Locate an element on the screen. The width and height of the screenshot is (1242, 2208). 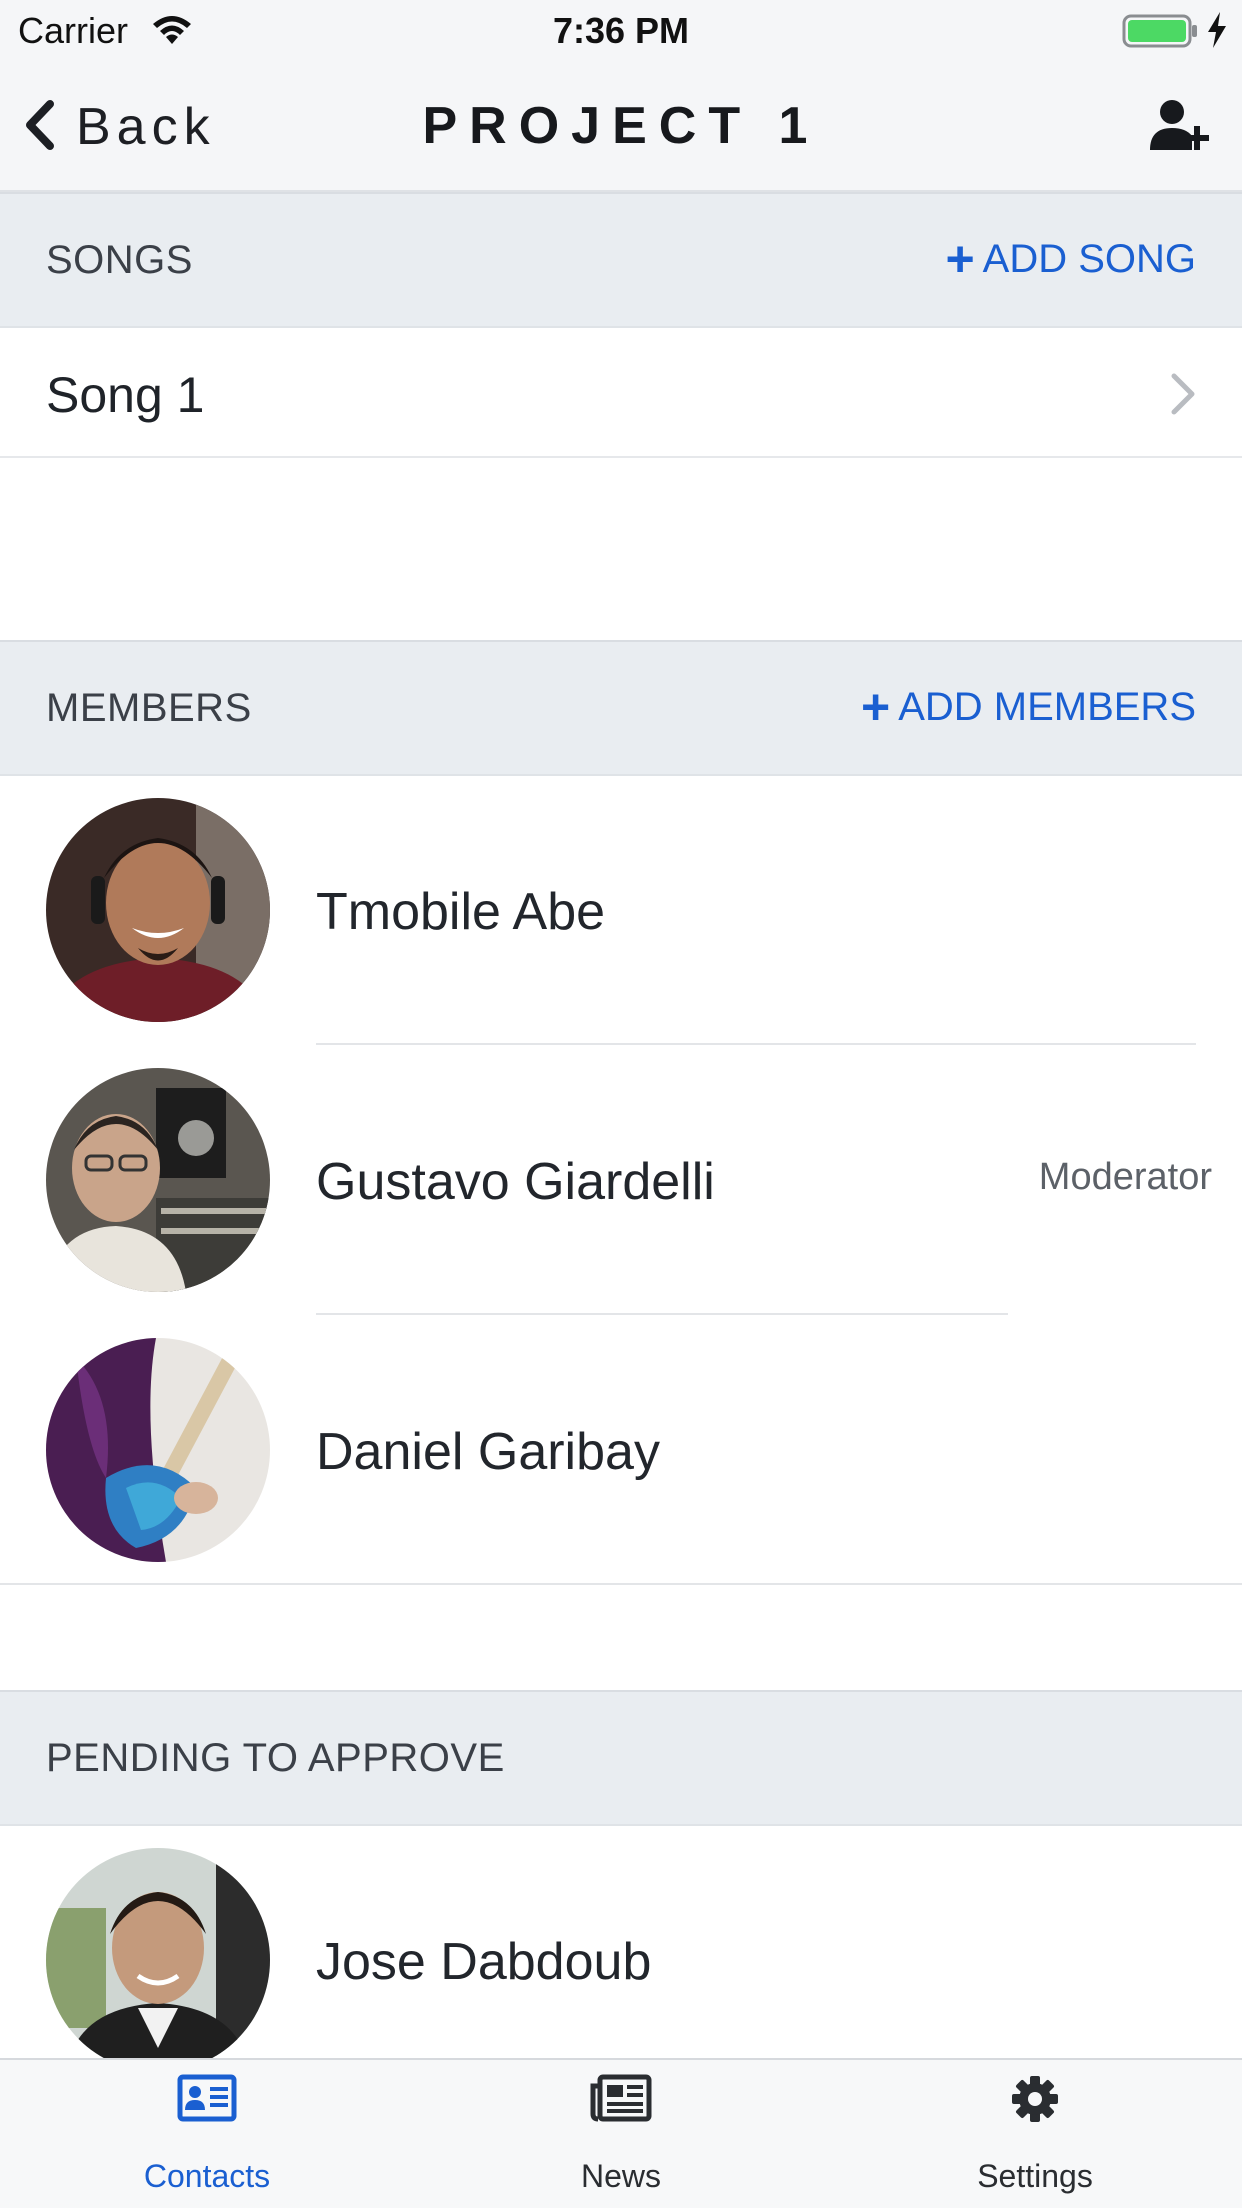
add-user-button is located at coordinates (1180, 128).